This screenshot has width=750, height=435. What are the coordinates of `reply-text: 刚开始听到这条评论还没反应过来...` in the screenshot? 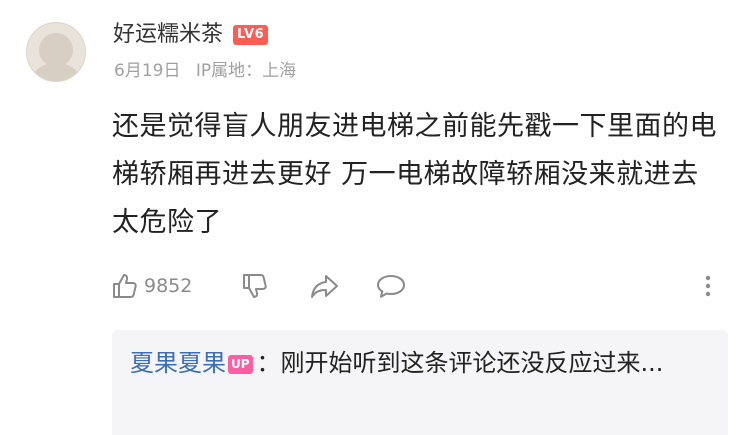 It's located at (472, 363).